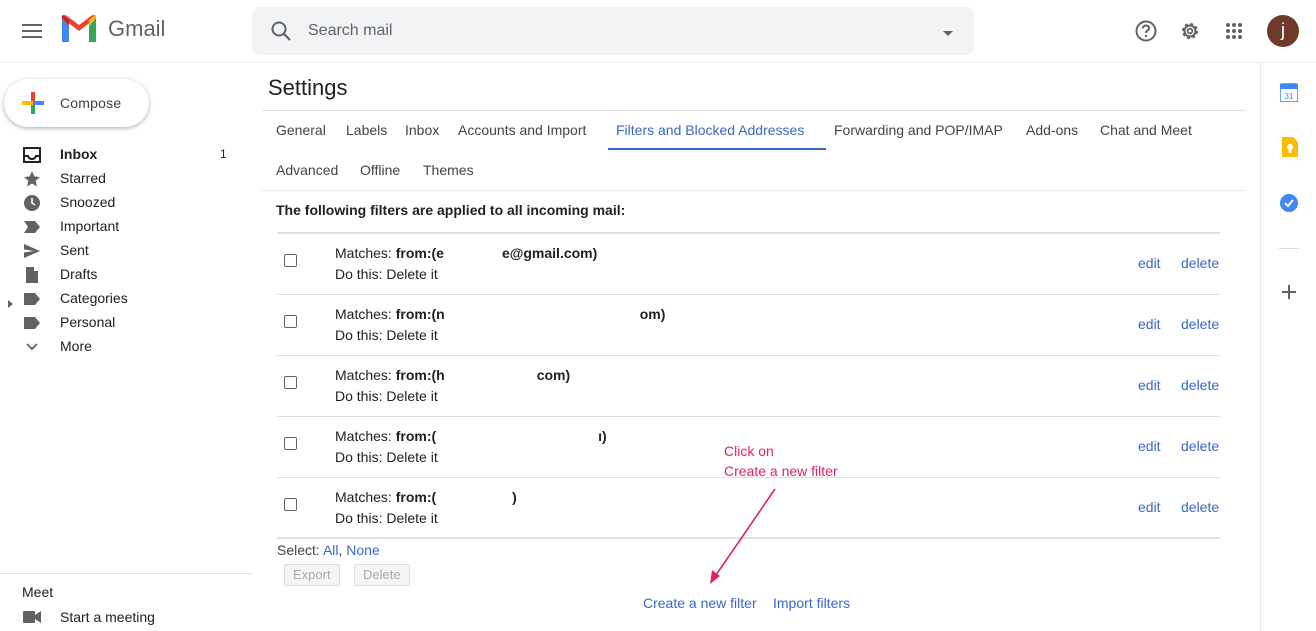 The width and height of the screenshot is (1316, 631). I want to click on from-value-tail: ı), so click(602, 436).